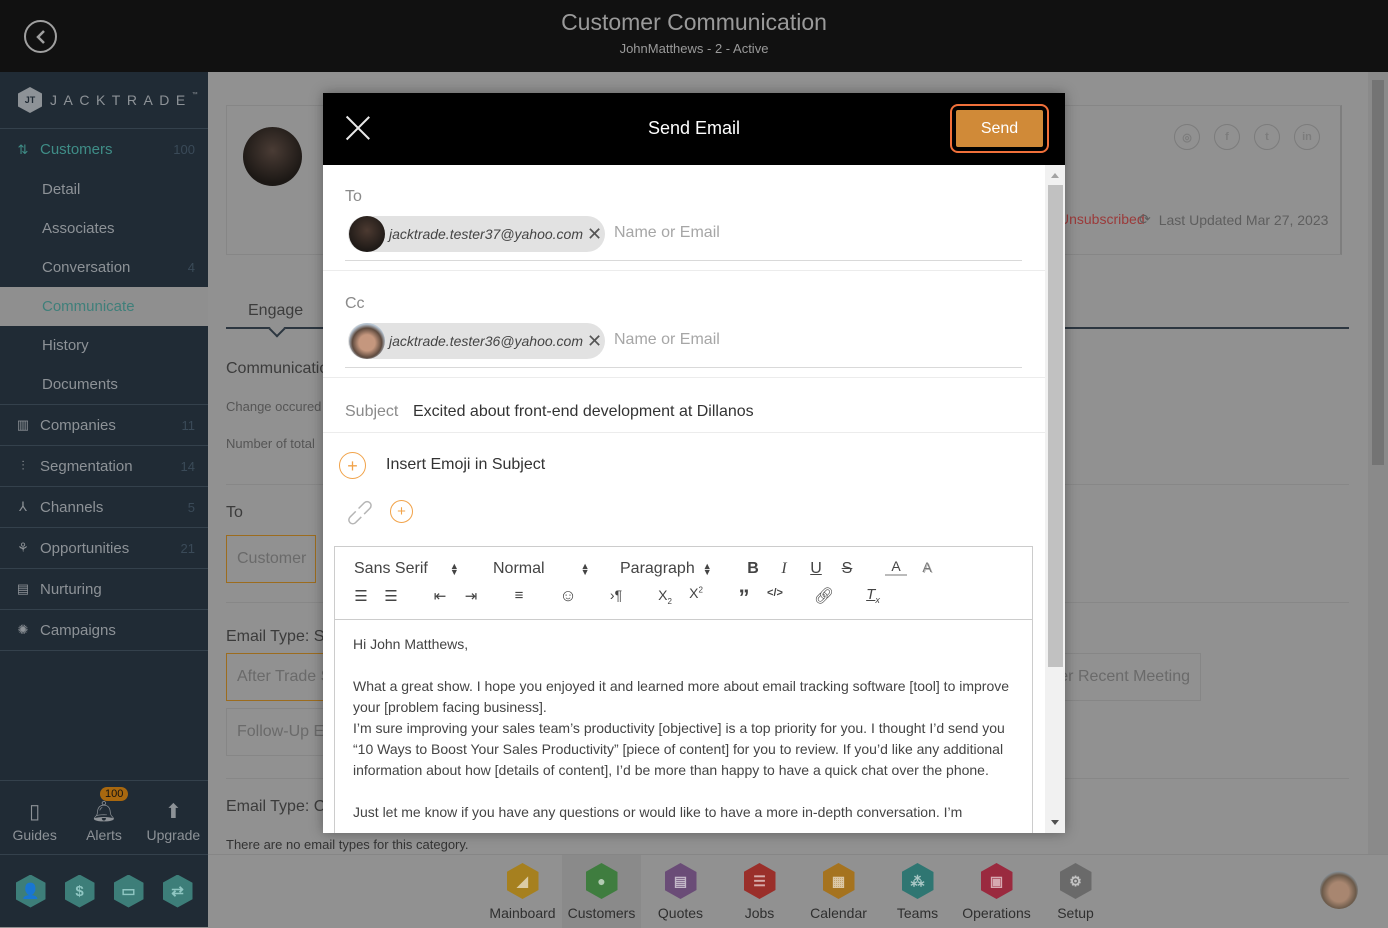 The width and height of the screenshot is (1388, 928). What do you see at coordinates (999, 128) in the screenshot?
I see `send-button: Send` at bounding box center [999, 128].